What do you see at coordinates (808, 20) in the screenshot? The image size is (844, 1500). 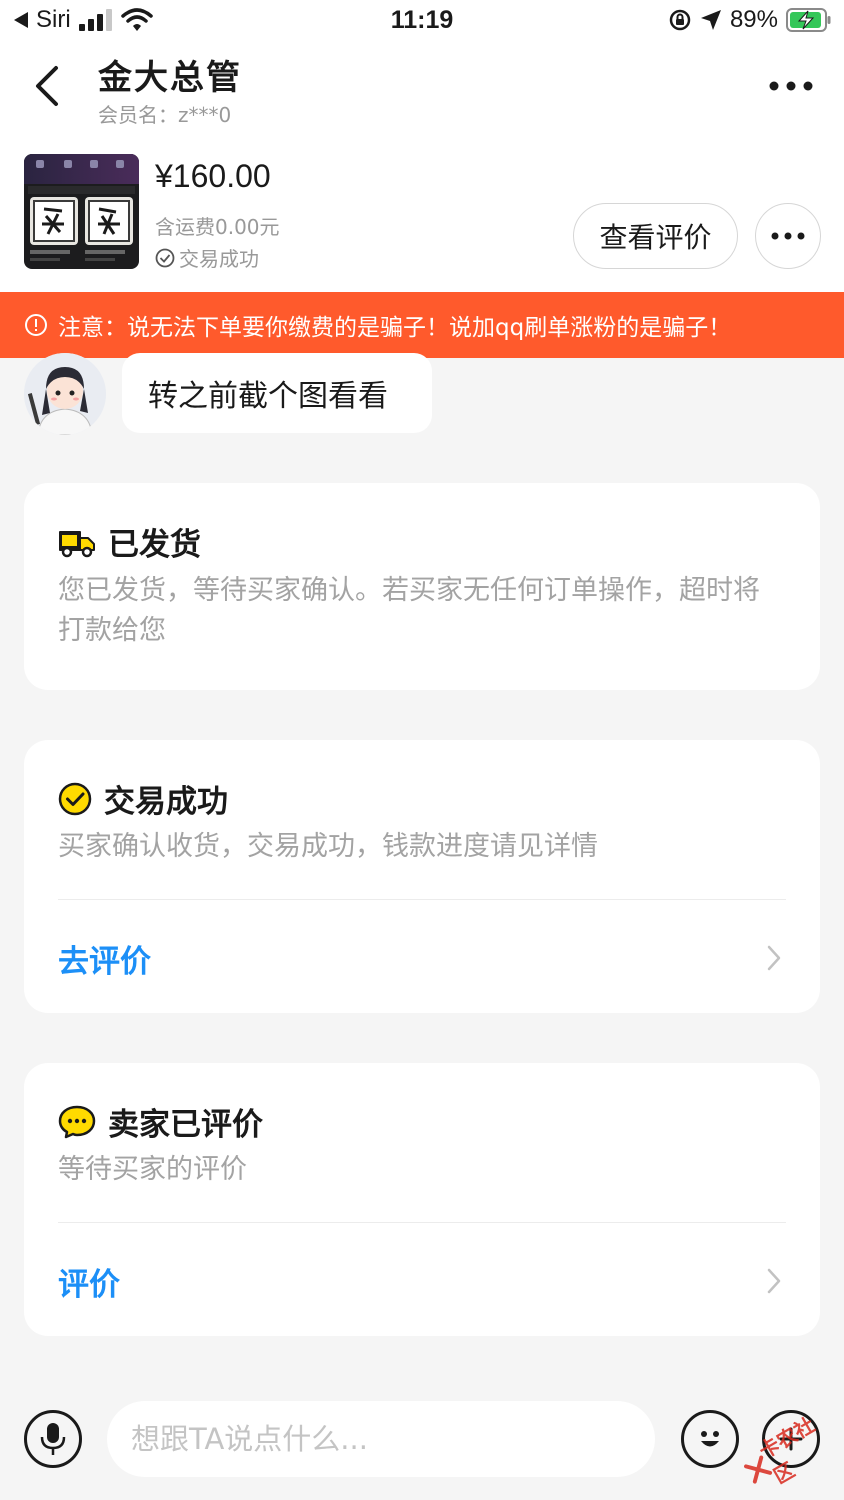 I see `battery-charging-icon` at bounding box center [808, 20].